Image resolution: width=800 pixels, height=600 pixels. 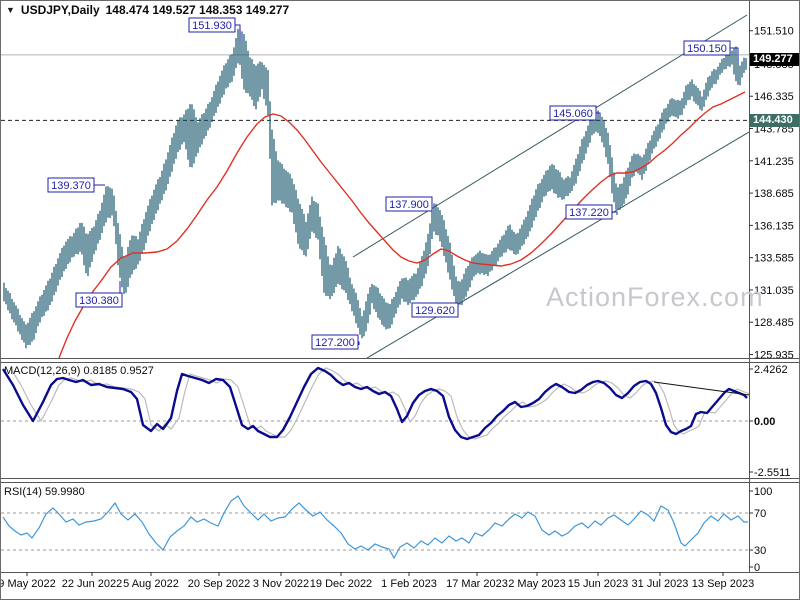 I want to click on symbol-dropdown-icon: ▼, so click(x=10, y=10).